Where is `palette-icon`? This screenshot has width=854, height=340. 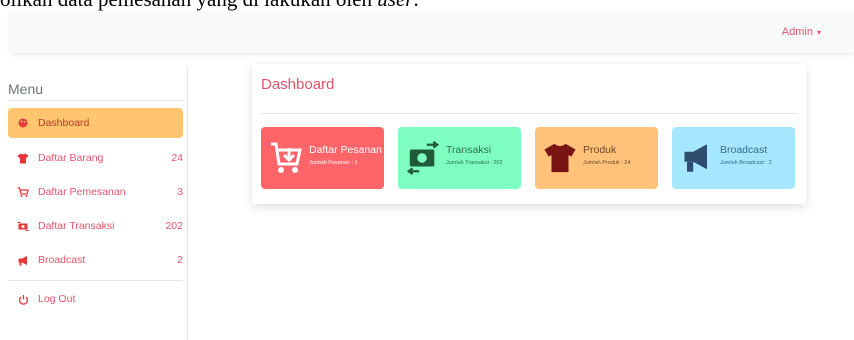
palette-icon is located at coordinates (23, 123).